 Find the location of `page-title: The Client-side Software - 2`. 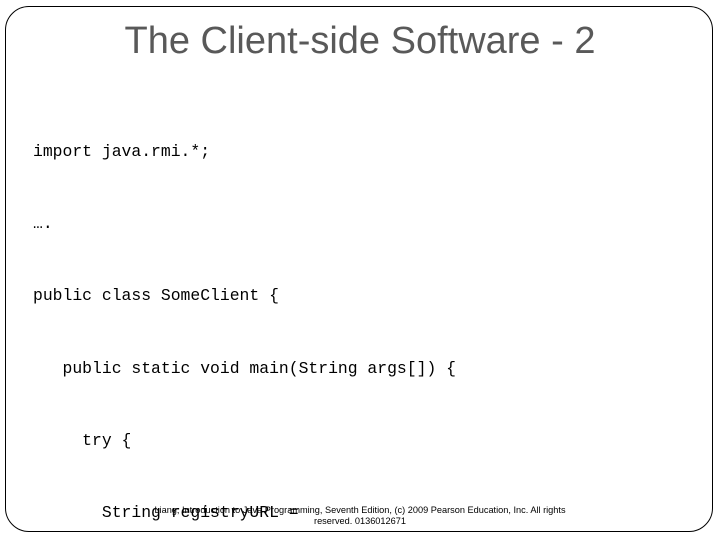

page-title: The Client-side Software - 2 is located at coordinates (360, 41).